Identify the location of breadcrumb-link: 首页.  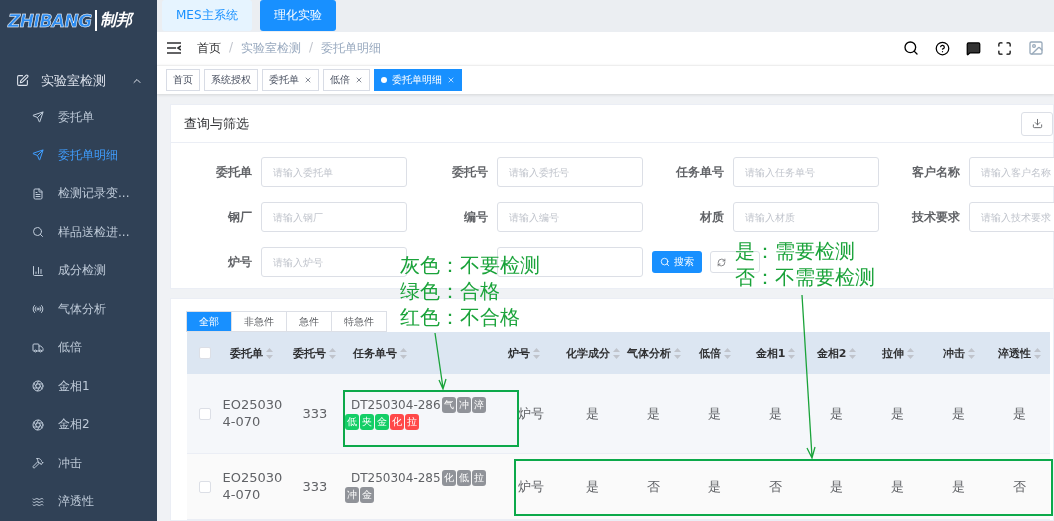
(209, 48).